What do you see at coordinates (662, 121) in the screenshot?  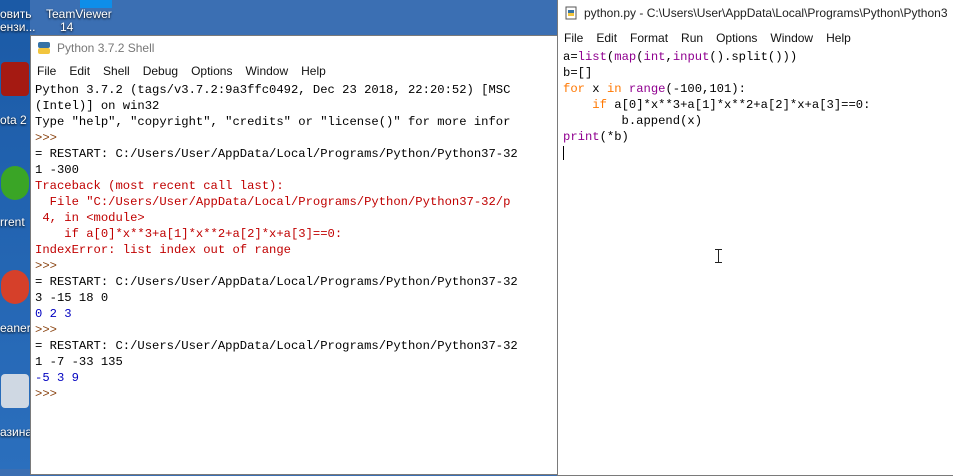 I see `code-line: b.append(x)` at bounding box center [662, 121].